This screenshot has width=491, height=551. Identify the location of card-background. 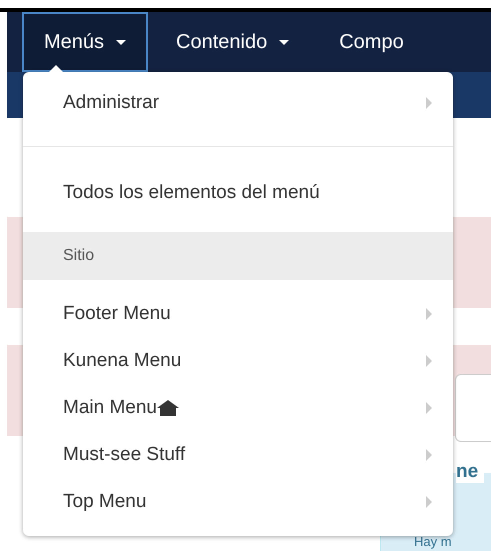
(473, 408).